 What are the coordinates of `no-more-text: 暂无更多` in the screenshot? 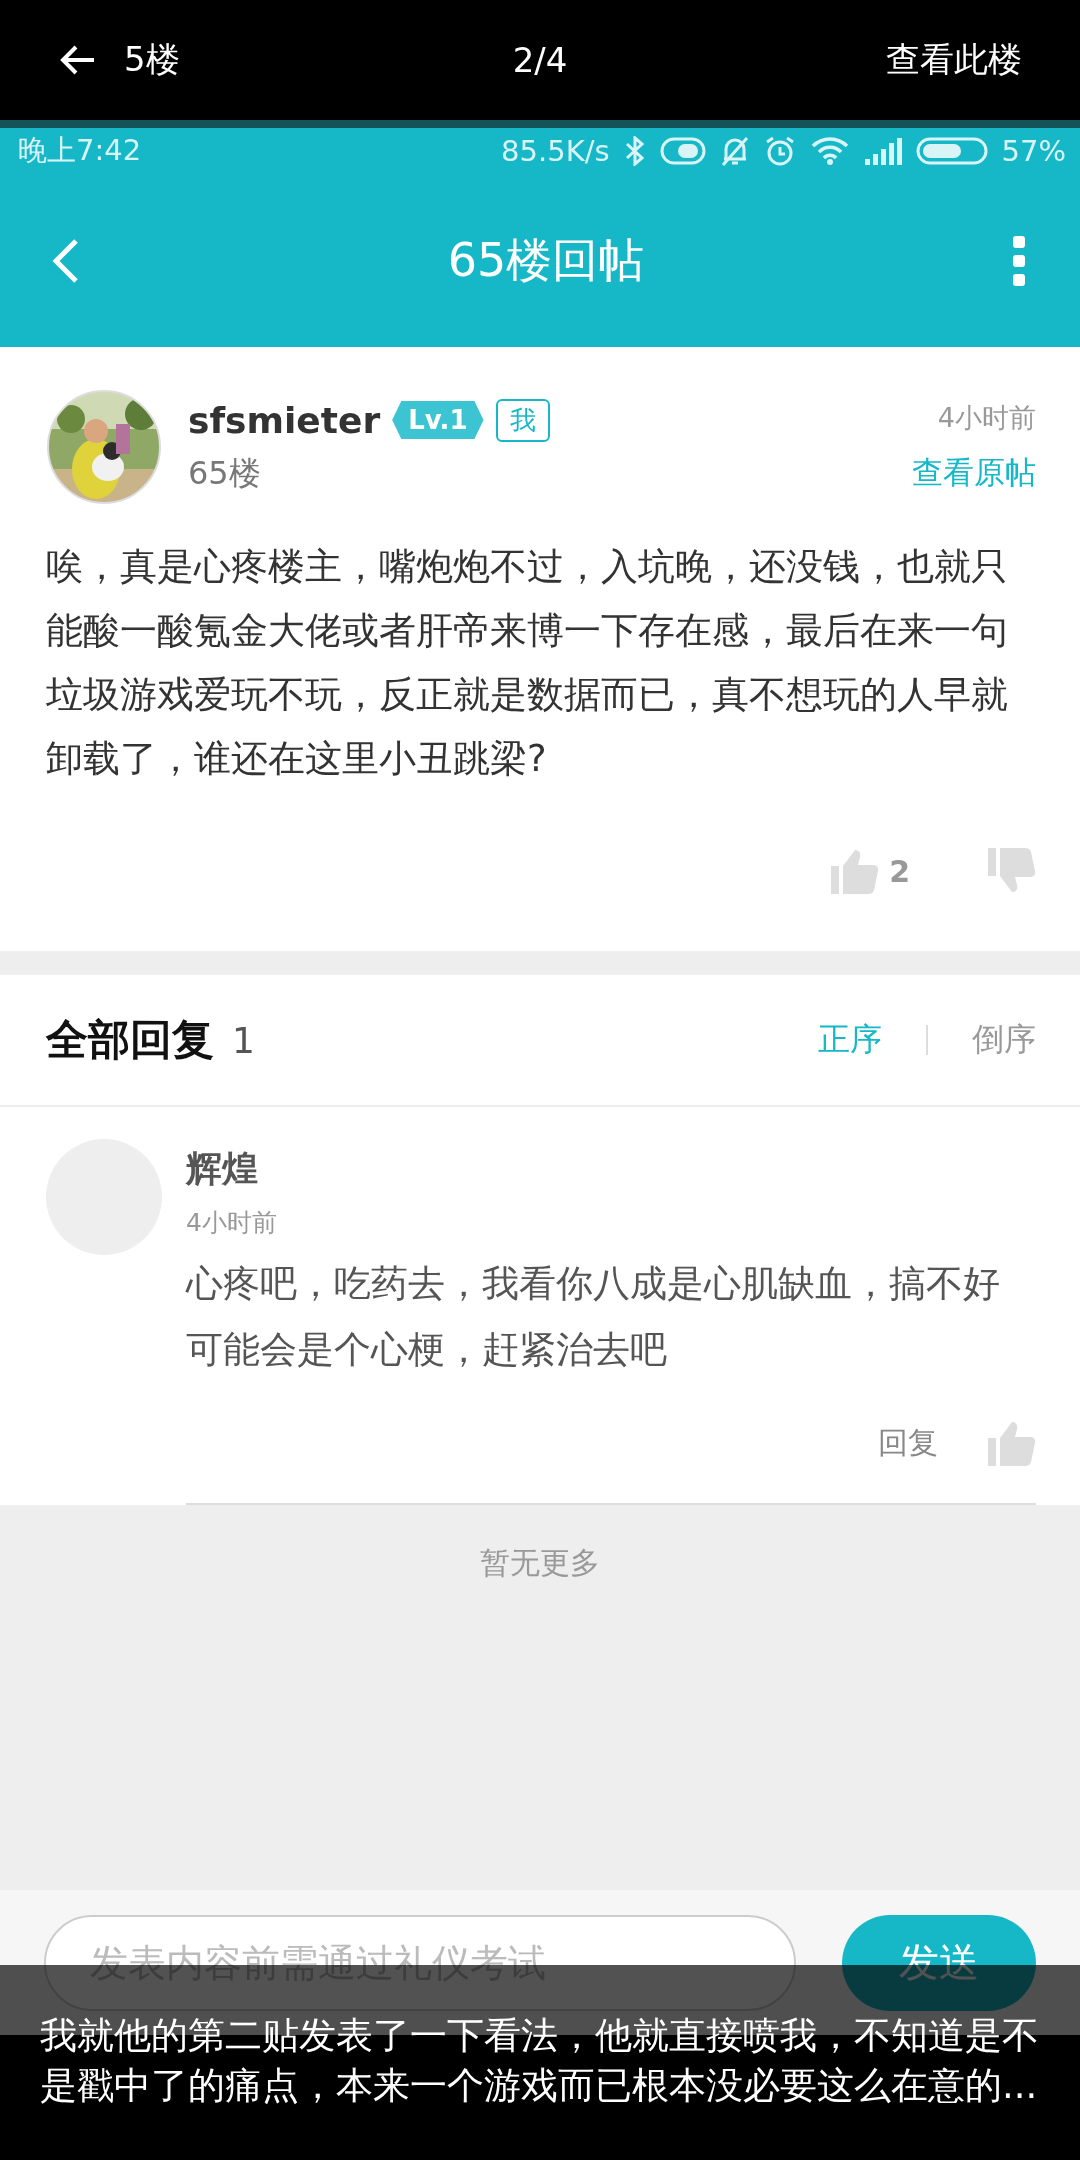 It's located at (540, 1563).